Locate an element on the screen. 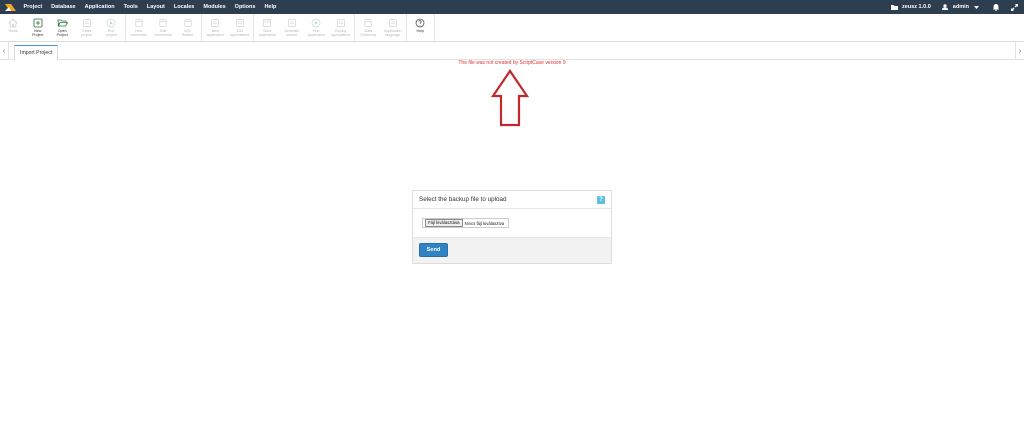  menu-item-project: Project is located at coordinates (33, 7).